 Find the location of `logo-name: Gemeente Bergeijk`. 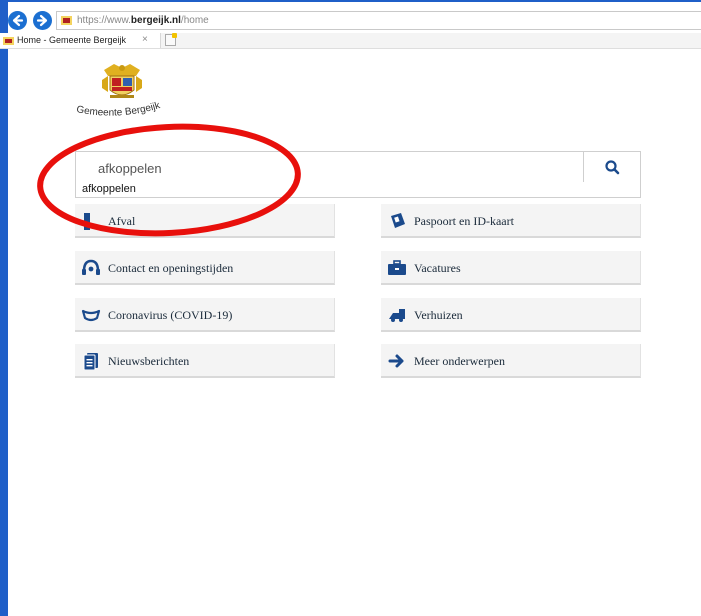

logo-name: Gemeente Bergeijk is located at coordinates (118, 109).